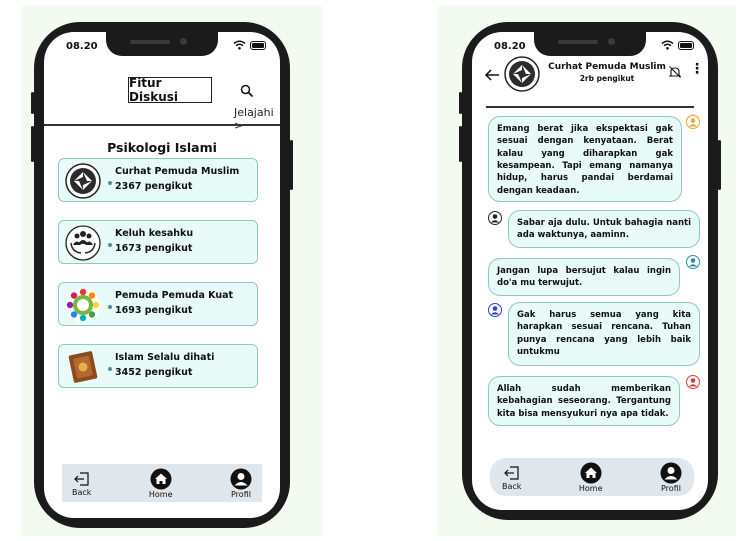  Describe the element at coordinates (158, 366) in the screenshot. I see `group-card-islam-selalu-dihati: Islam Selalu dihati 3452 pengikut` at that location.